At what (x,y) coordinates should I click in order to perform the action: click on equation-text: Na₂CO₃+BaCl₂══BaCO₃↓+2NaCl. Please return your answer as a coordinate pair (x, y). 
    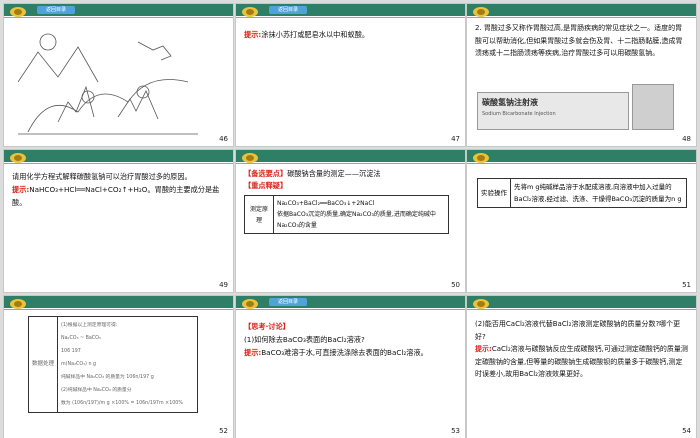
    Looking at the image, I should click on (326, 203).